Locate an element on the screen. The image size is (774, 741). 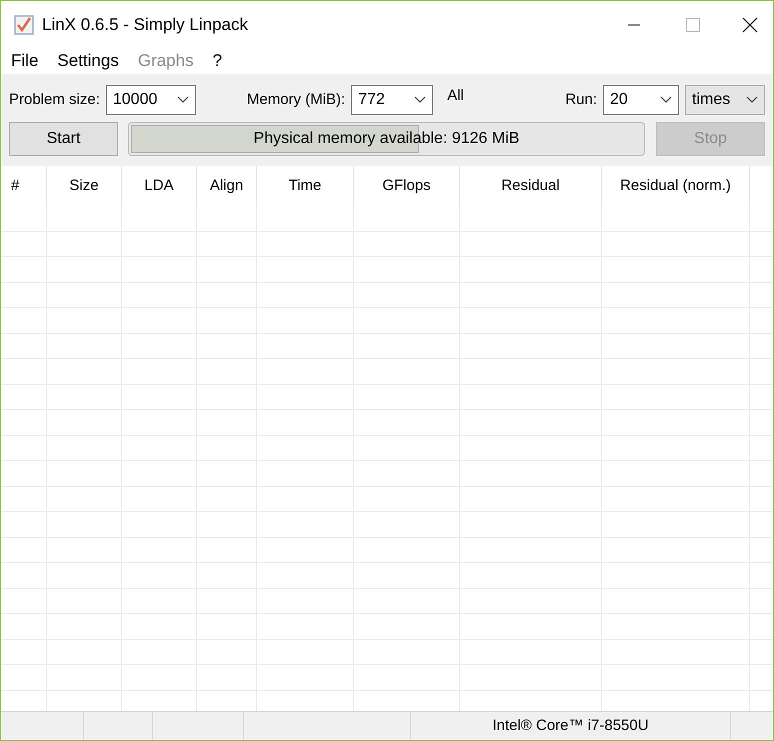
dropdown: 772 is located at coordinates (392, 100).